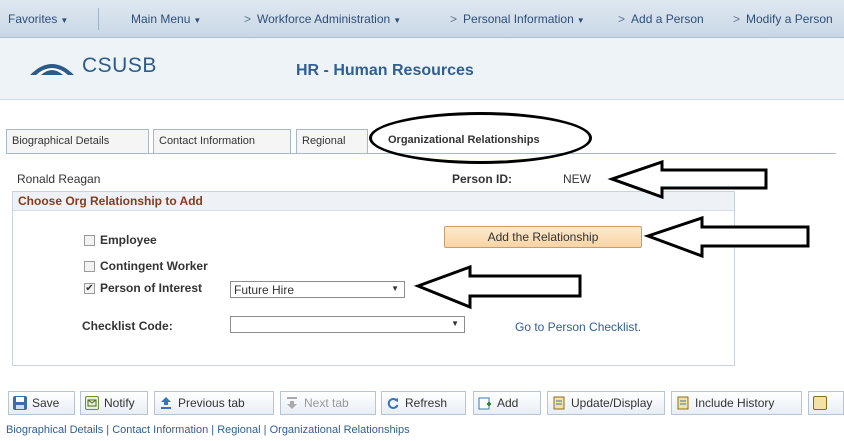  What do you see at coordinates (89, 266) in the screenshot?
I see `contingent-worker-checkbox` at bounding box center [89, 266].